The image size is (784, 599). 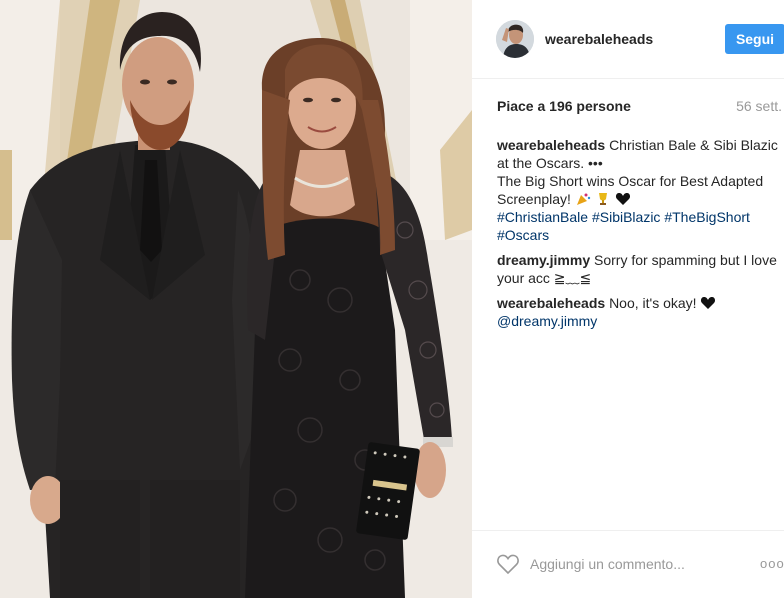 What do you see at coordinates (542, 217) in the screenshot?
I see `hashtag-link: #ChristianBale` at bounding box center [542, 217].